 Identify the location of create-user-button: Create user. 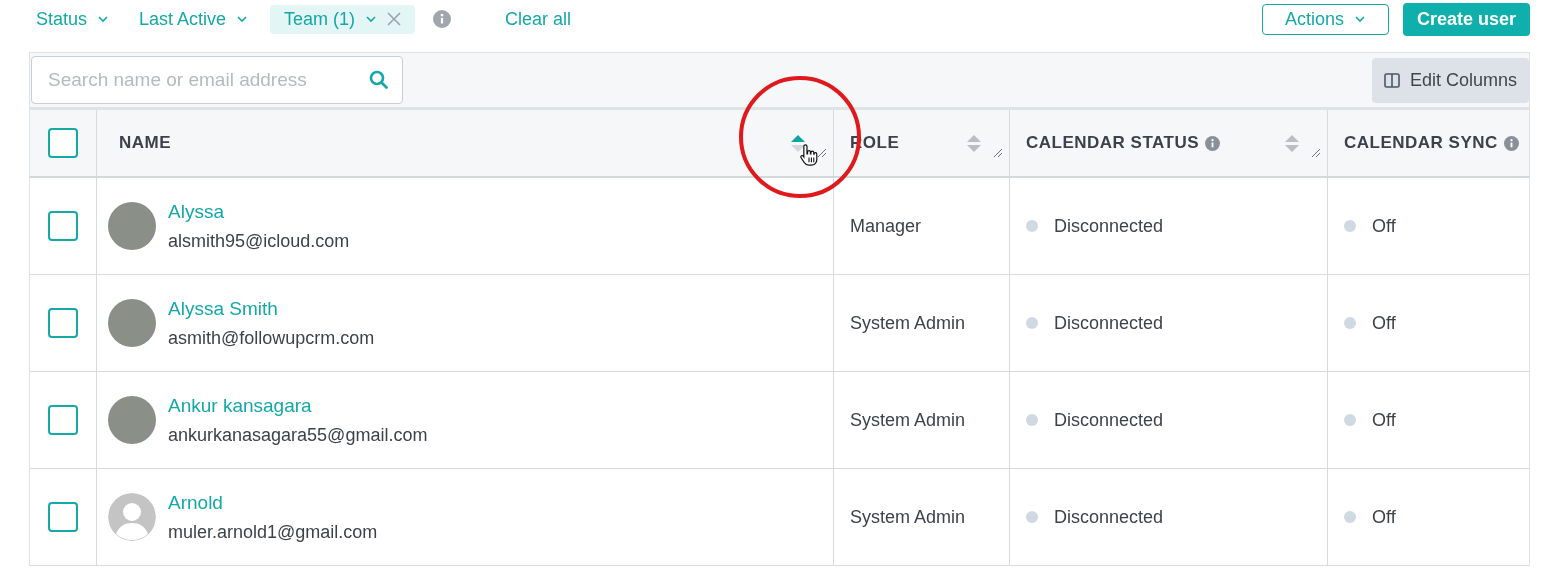
(1466, 19).